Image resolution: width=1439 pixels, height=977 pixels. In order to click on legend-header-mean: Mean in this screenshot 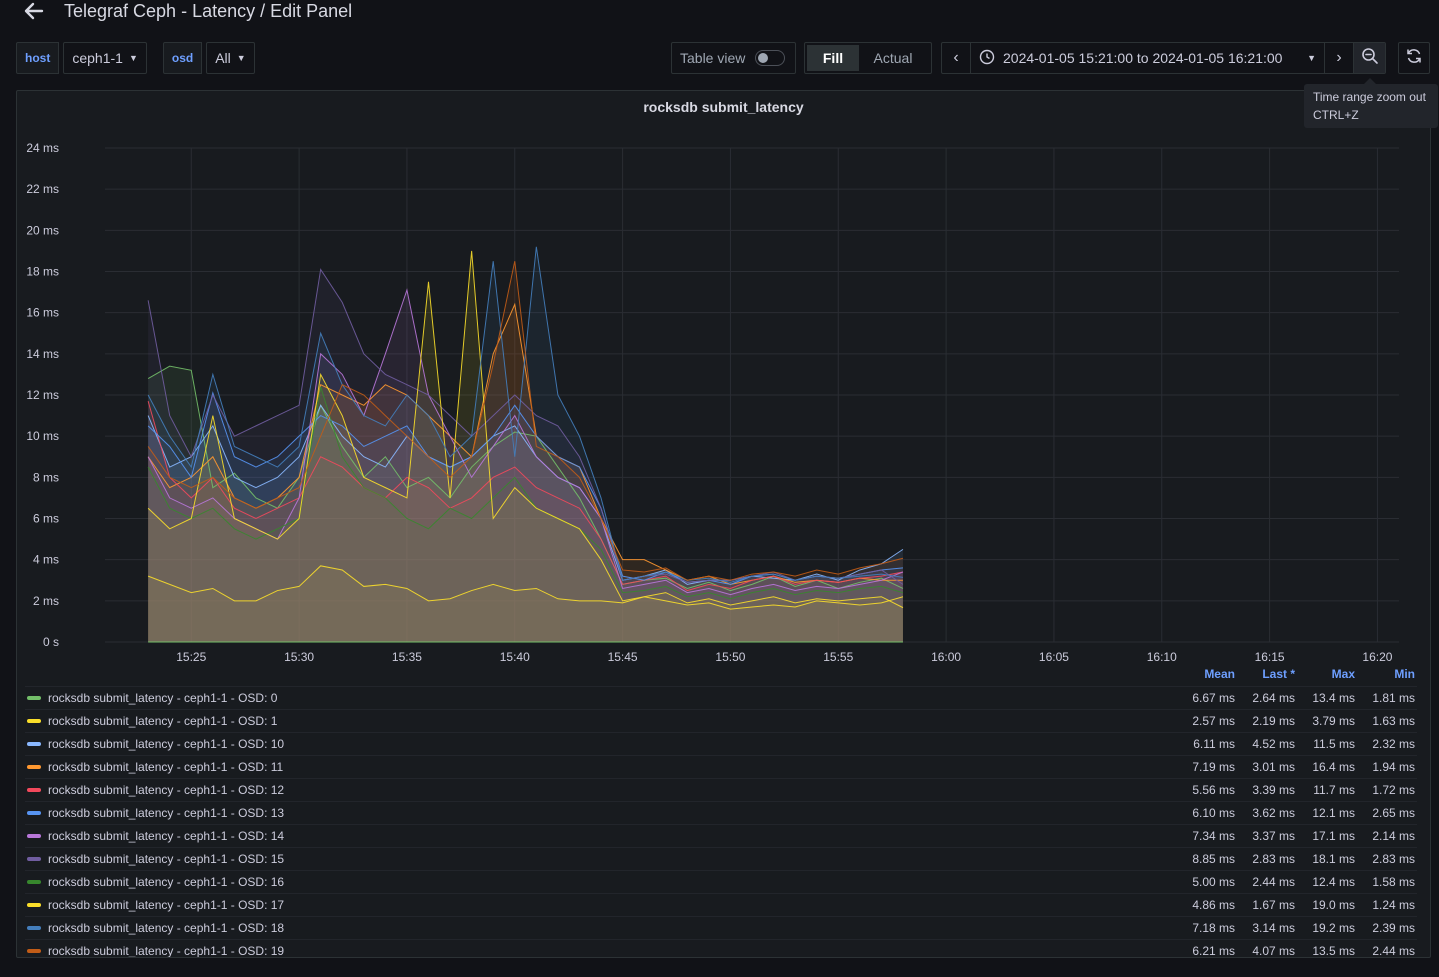, I will do `click(1206, 676)`.